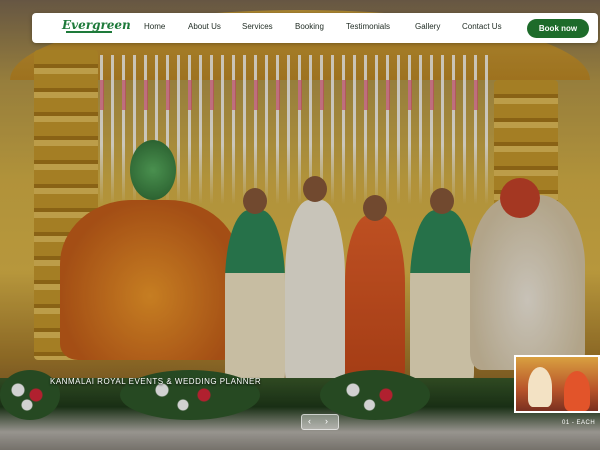 The height and width of the screenshot is (450, 600). I want to click on chevron-right-icon: ›, so click(326, 421).